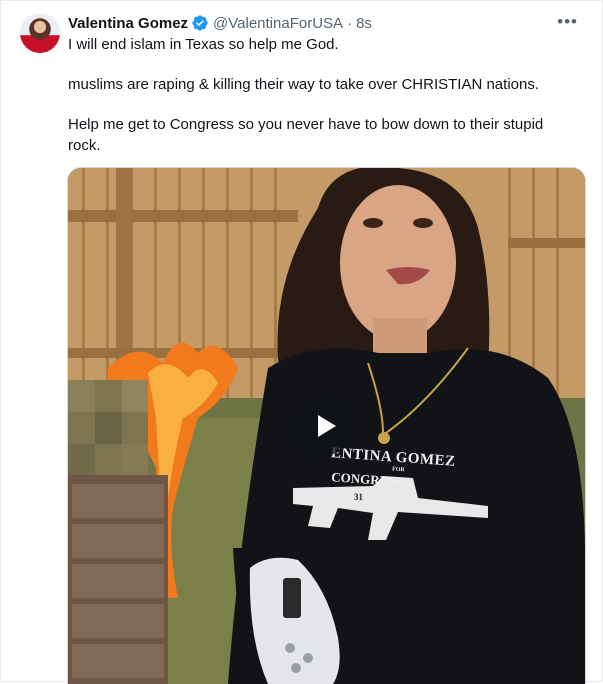 The height and width of the screenshot is (684, 603). What do you see at coordinates (278, 23) in the screenshot?
I see `user-handle: @ValentinaForUSA` at bounding box center [278, 23].